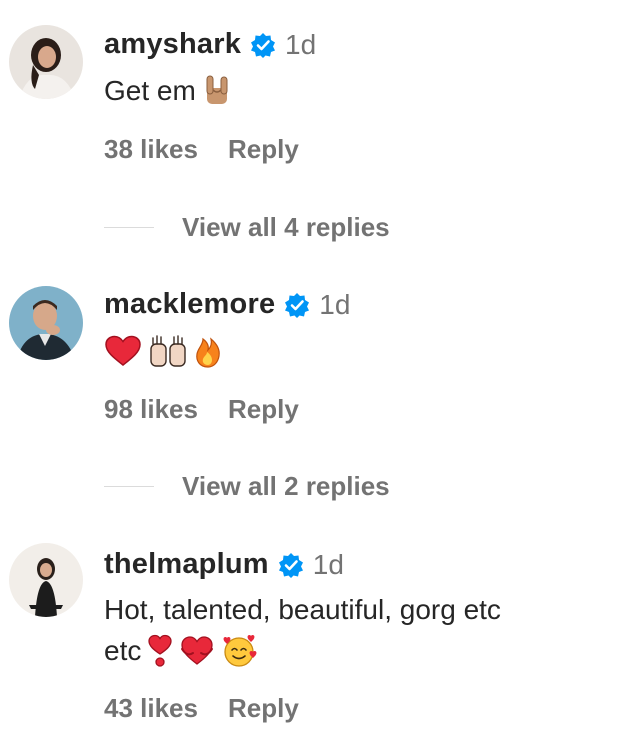 This screenshot has width=634, height=734. I want to click on comment-text: Hot, talented, beautiful, gorg etc, so click(302, 610).